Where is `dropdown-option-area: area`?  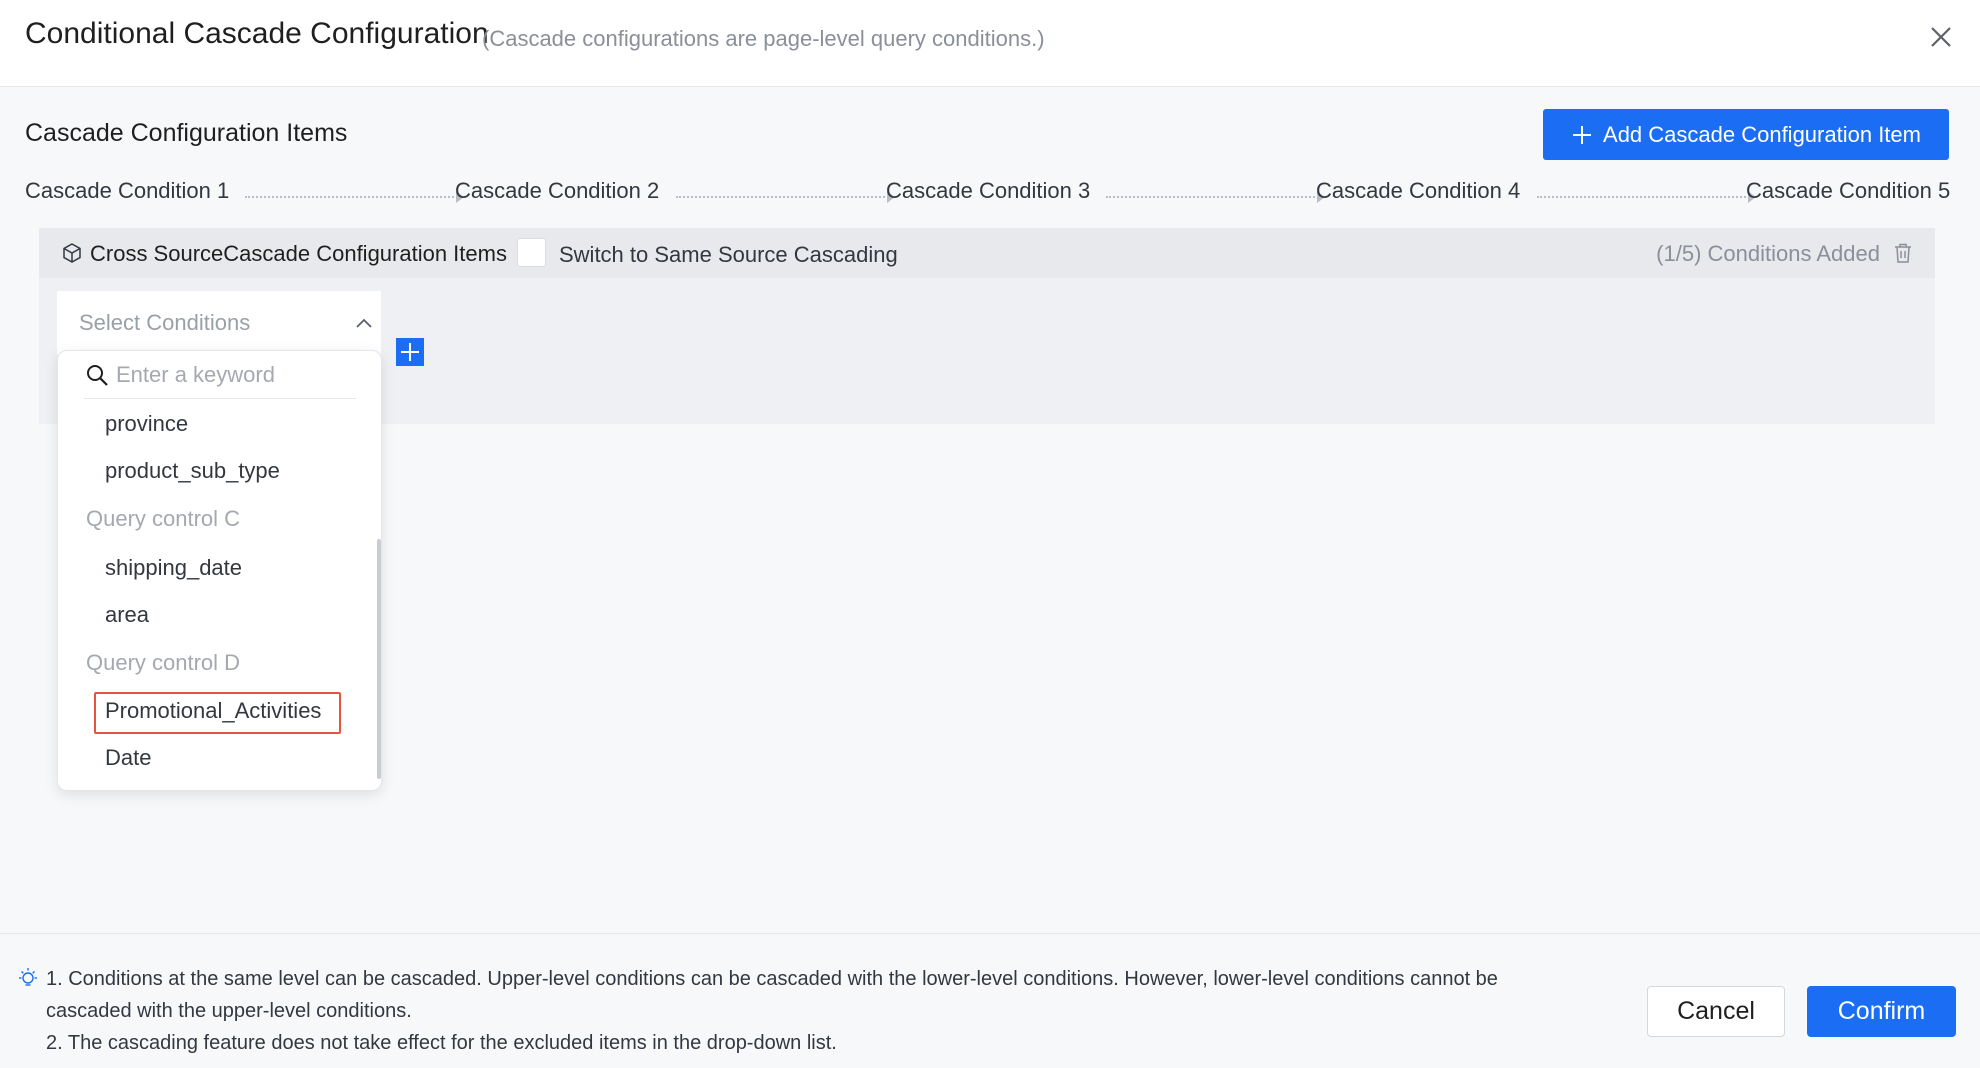
dropdown-option-area: area is located at coordinates (127, 615).